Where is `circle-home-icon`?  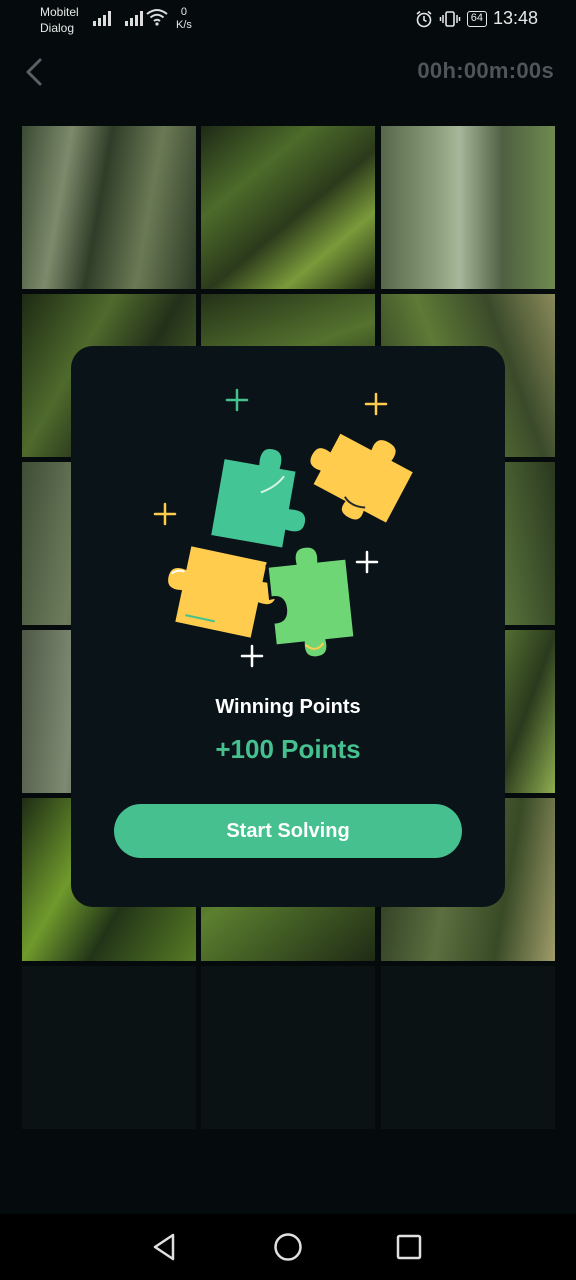 circle-home-icon is located at coordinates (288, 1247).